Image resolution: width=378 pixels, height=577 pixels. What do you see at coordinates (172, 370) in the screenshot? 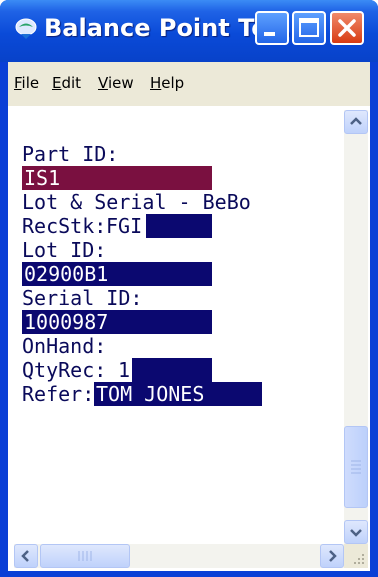
I see `qtyrec-input` at bounding box center [172, 370].